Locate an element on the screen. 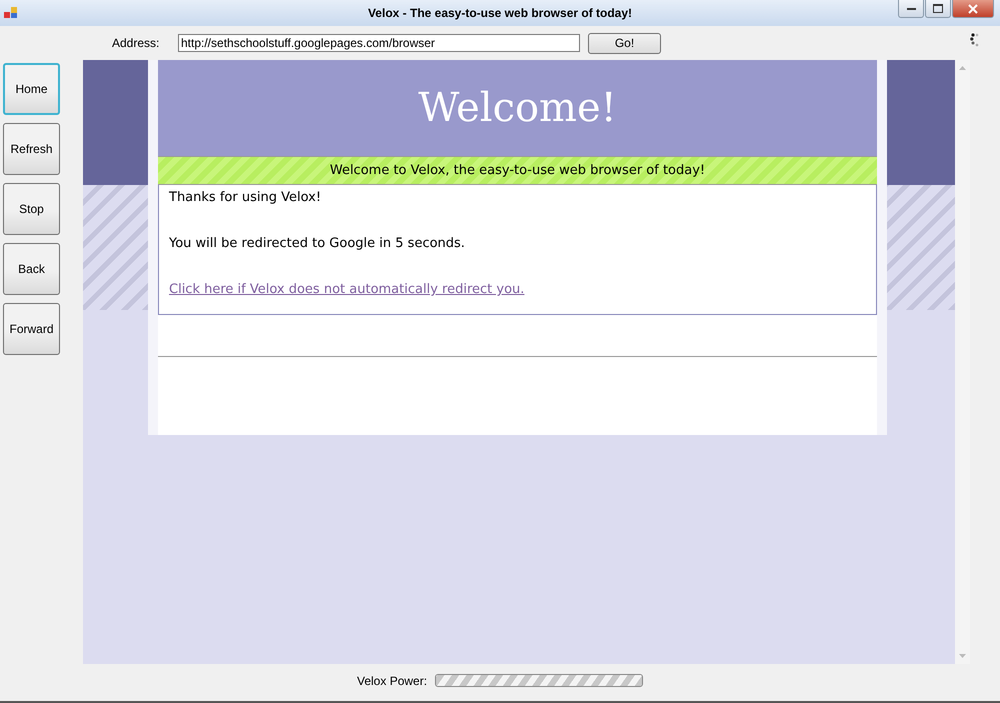 The image size is (1000, 703). minimize-icon is located at coordinates (911, 9).